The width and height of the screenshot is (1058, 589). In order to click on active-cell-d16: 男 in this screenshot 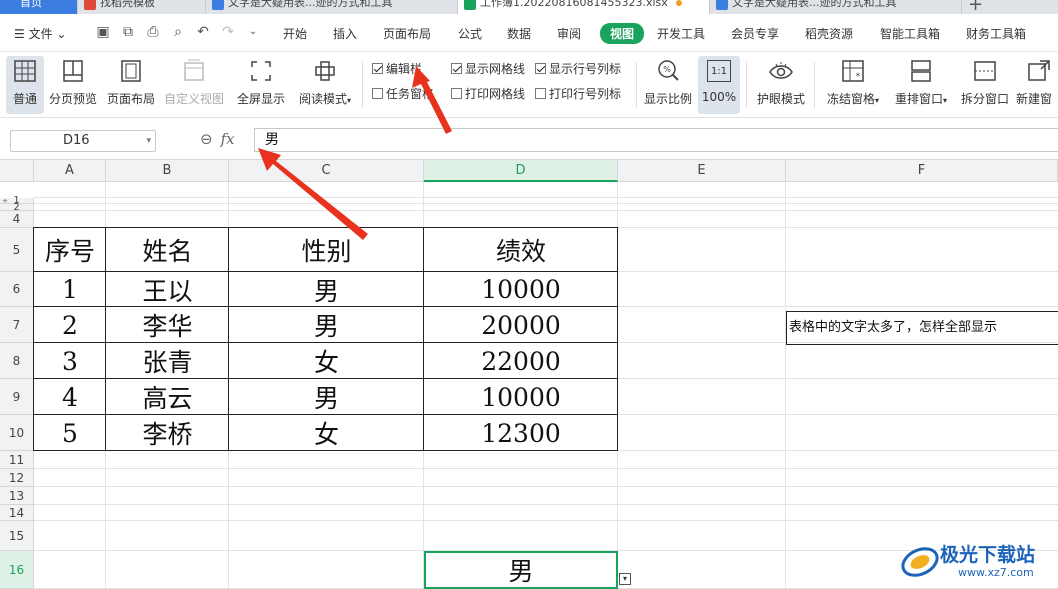, I will do `click(521, 570)`.